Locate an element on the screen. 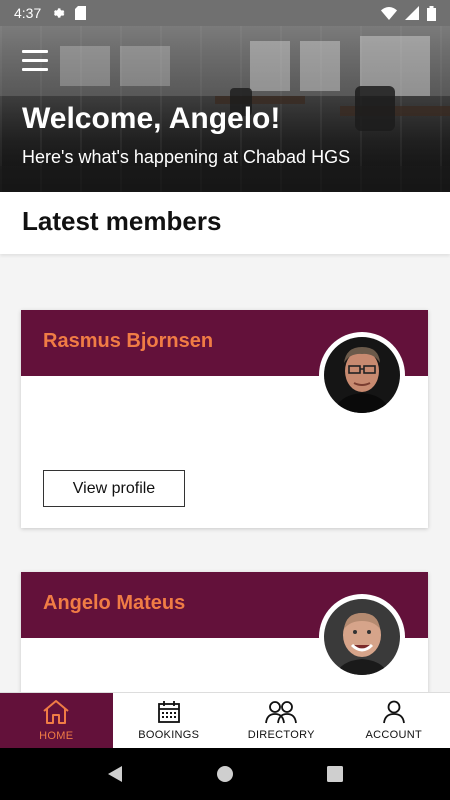 This screenshot has height=800, width=450. battery-icon is located at coordinates (431, 13).